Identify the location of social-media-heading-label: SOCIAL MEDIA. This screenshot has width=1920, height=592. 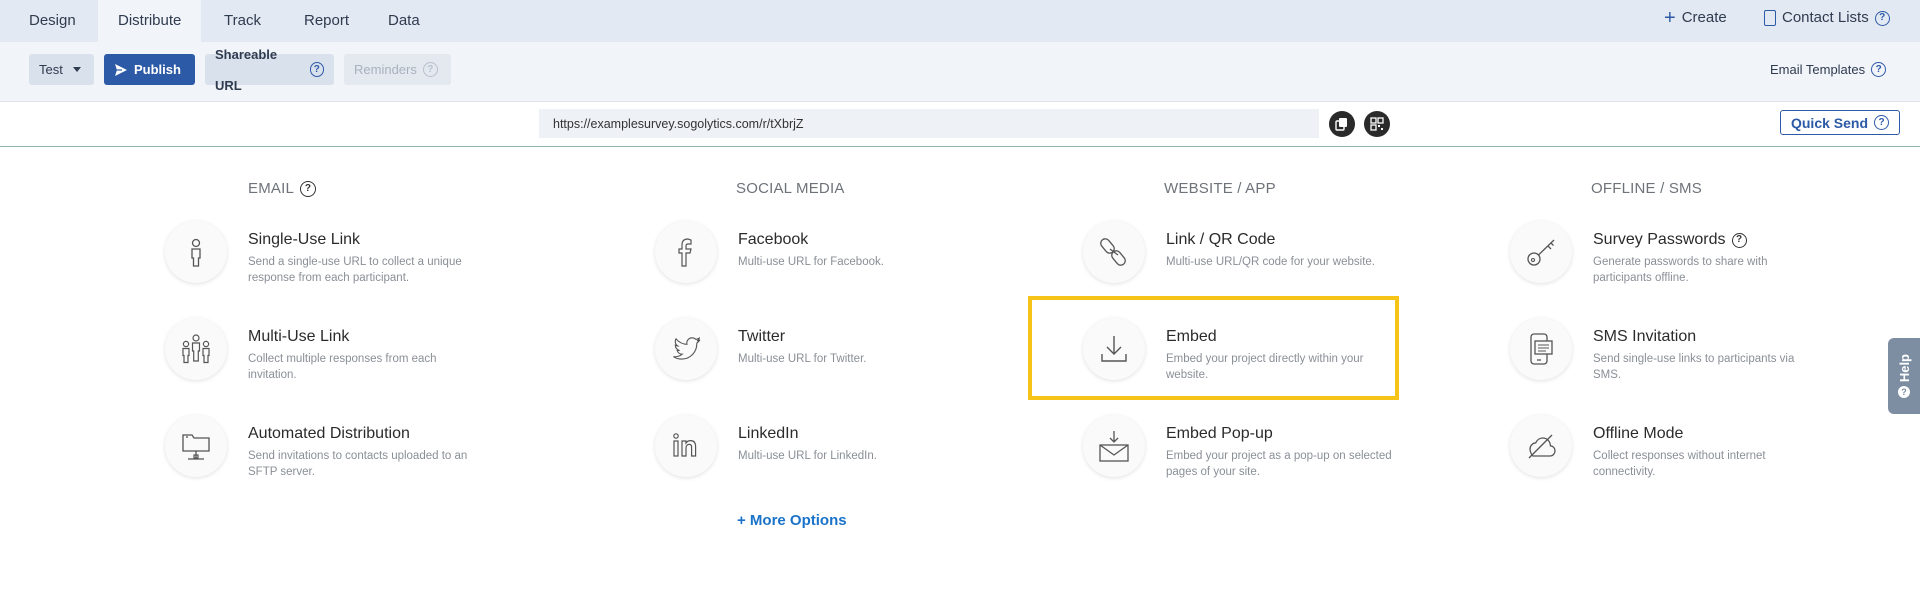
(790, 188).